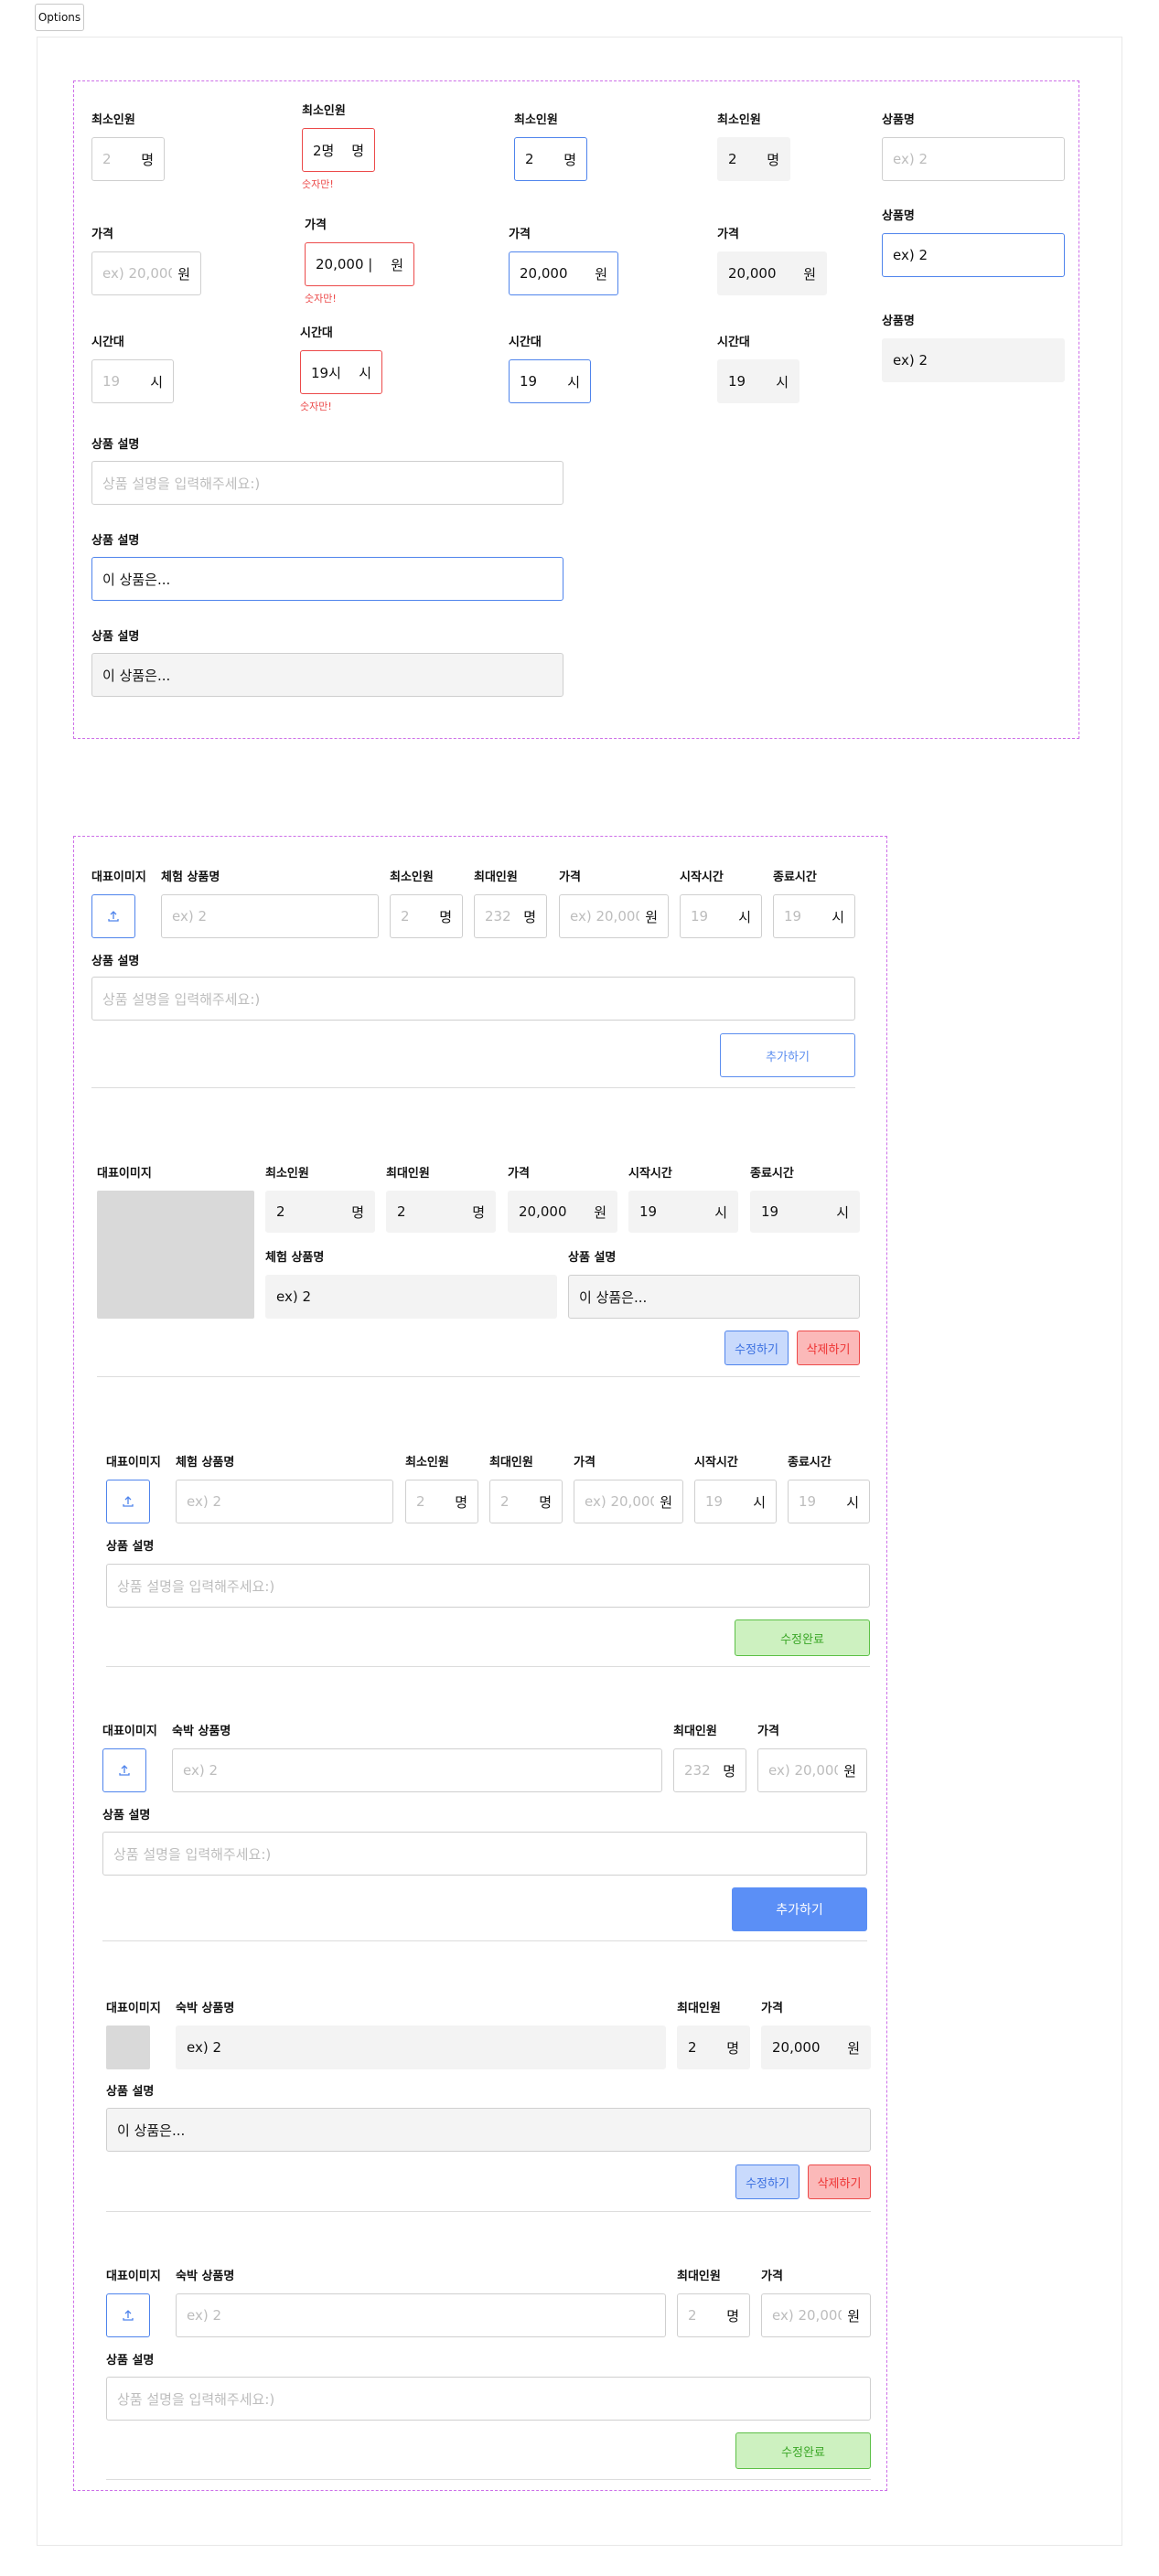 The height and width of the screenshot is (2576, 1159). I want to click on pname-input-focused: ex) 2, so click(973, 255).